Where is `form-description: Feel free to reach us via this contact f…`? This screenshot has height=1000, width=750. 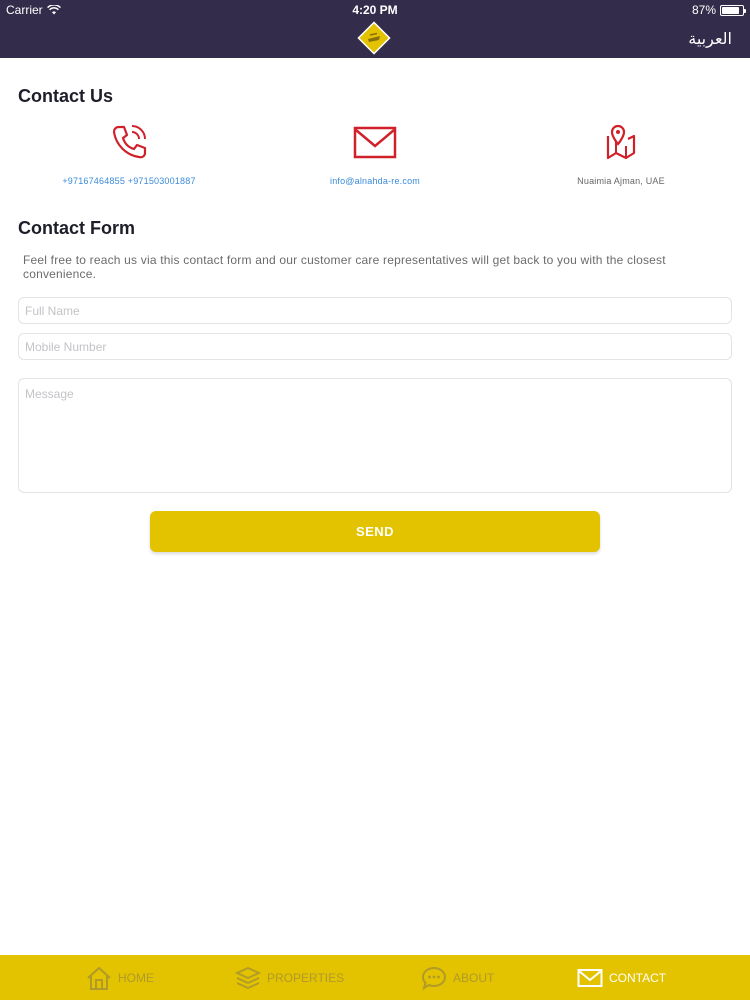
form-description: Feel free to reach us via this contact f… is located at coordinates (344, 267).